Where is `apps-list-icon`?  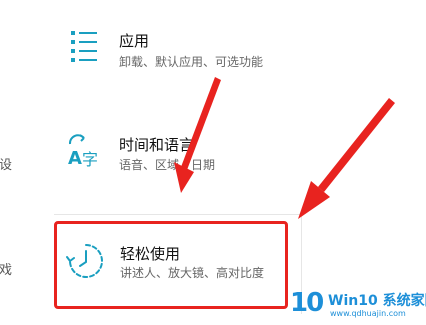
apps-list-icon is located at coordinates (86, 48).